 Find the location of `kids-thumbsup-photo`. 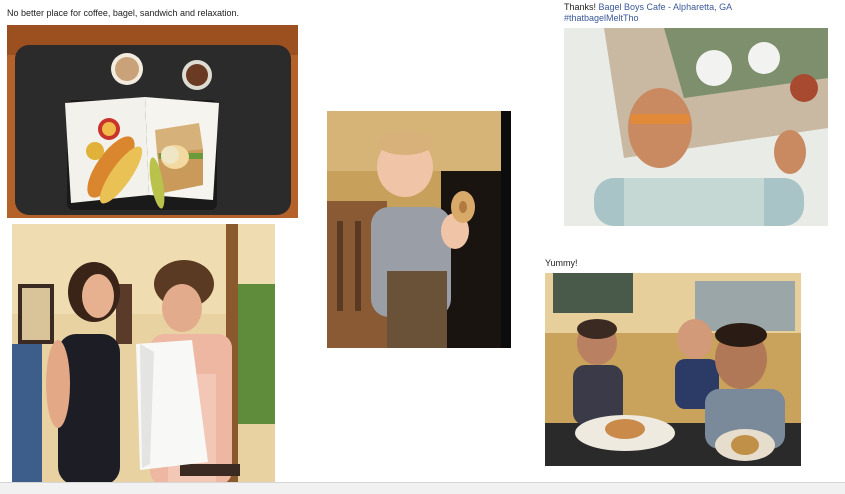

kids-thumbsup-photo is located at coordinates (673, 369).